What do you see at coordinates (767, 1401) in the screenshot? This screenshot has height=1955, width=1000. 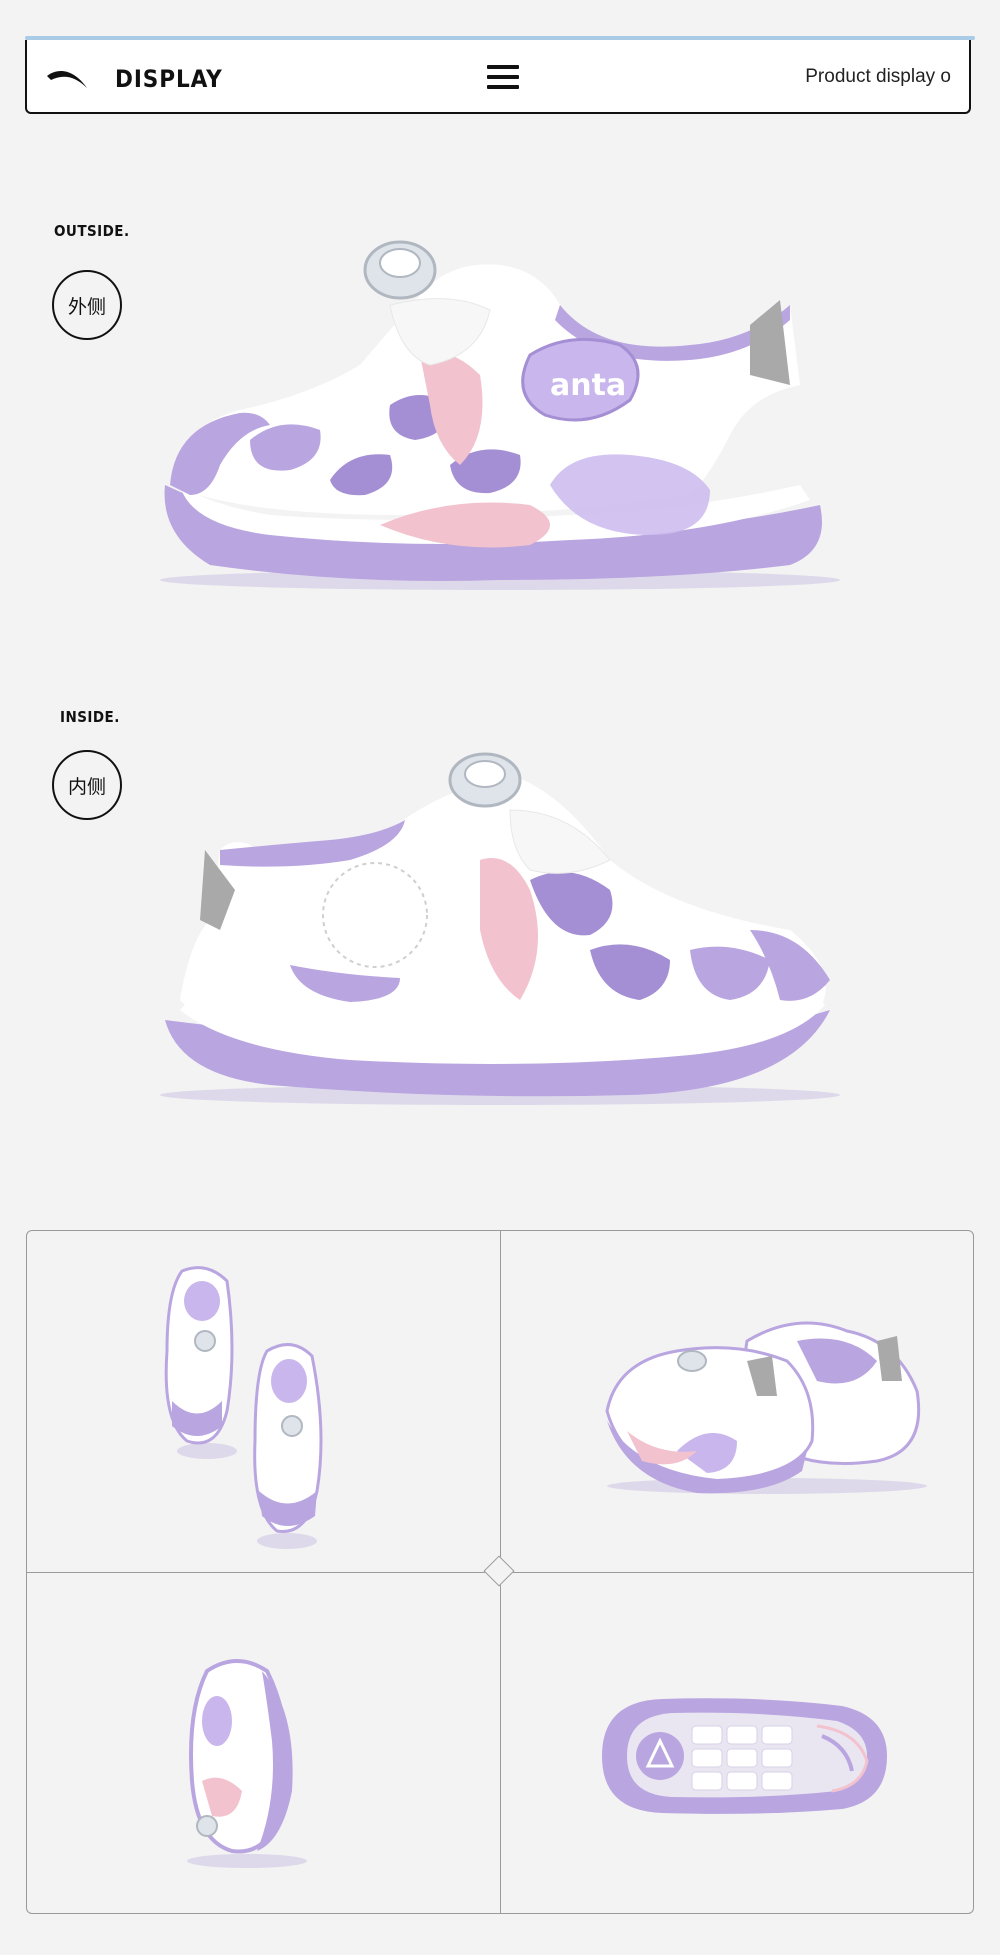 I see `gallery-rear-angle-view` at bounding box center [767, 1401].